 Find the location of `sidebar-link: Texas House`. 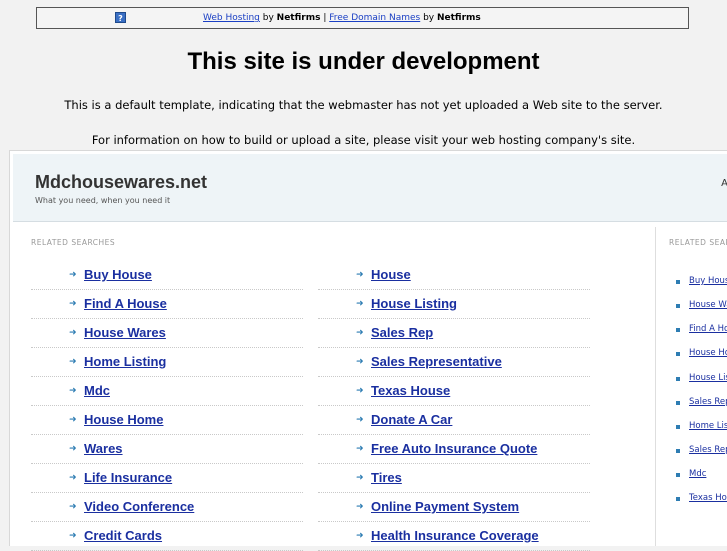

sidebar-link: Texas House is located at coordinates (708, 498).